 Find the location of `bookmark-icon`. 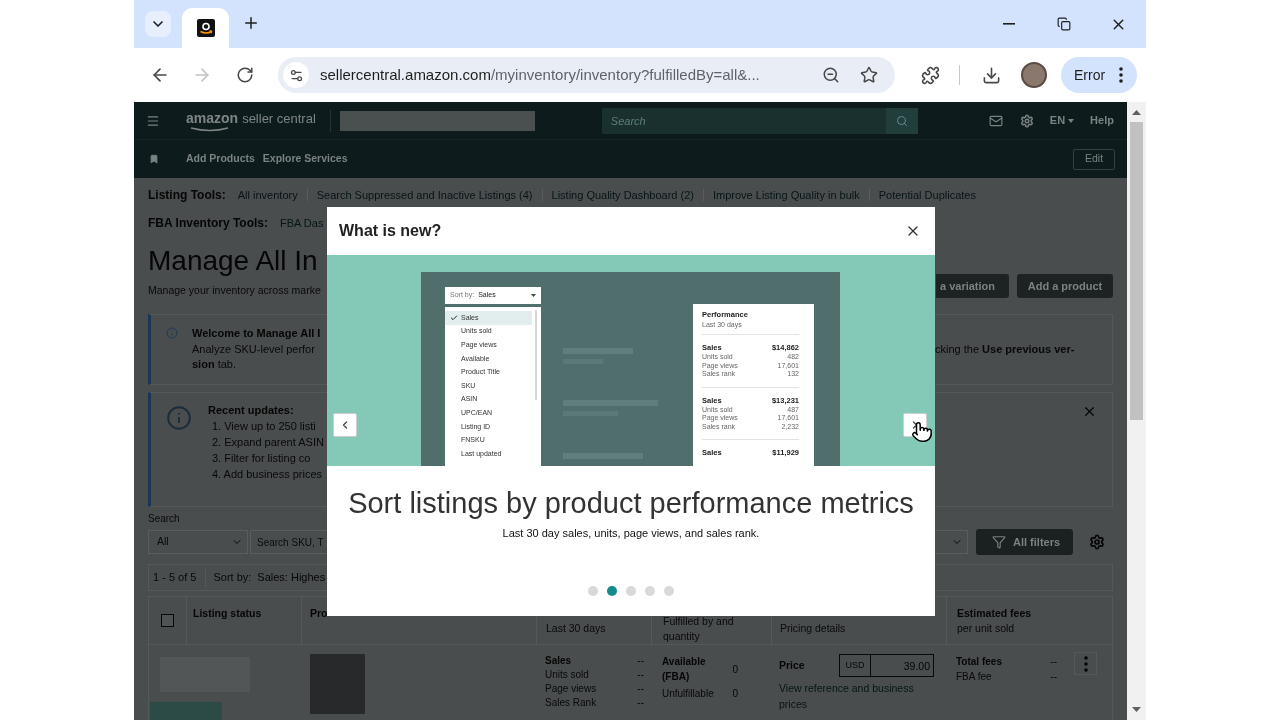

bookmark-icon is located at coordinates (154, 159).